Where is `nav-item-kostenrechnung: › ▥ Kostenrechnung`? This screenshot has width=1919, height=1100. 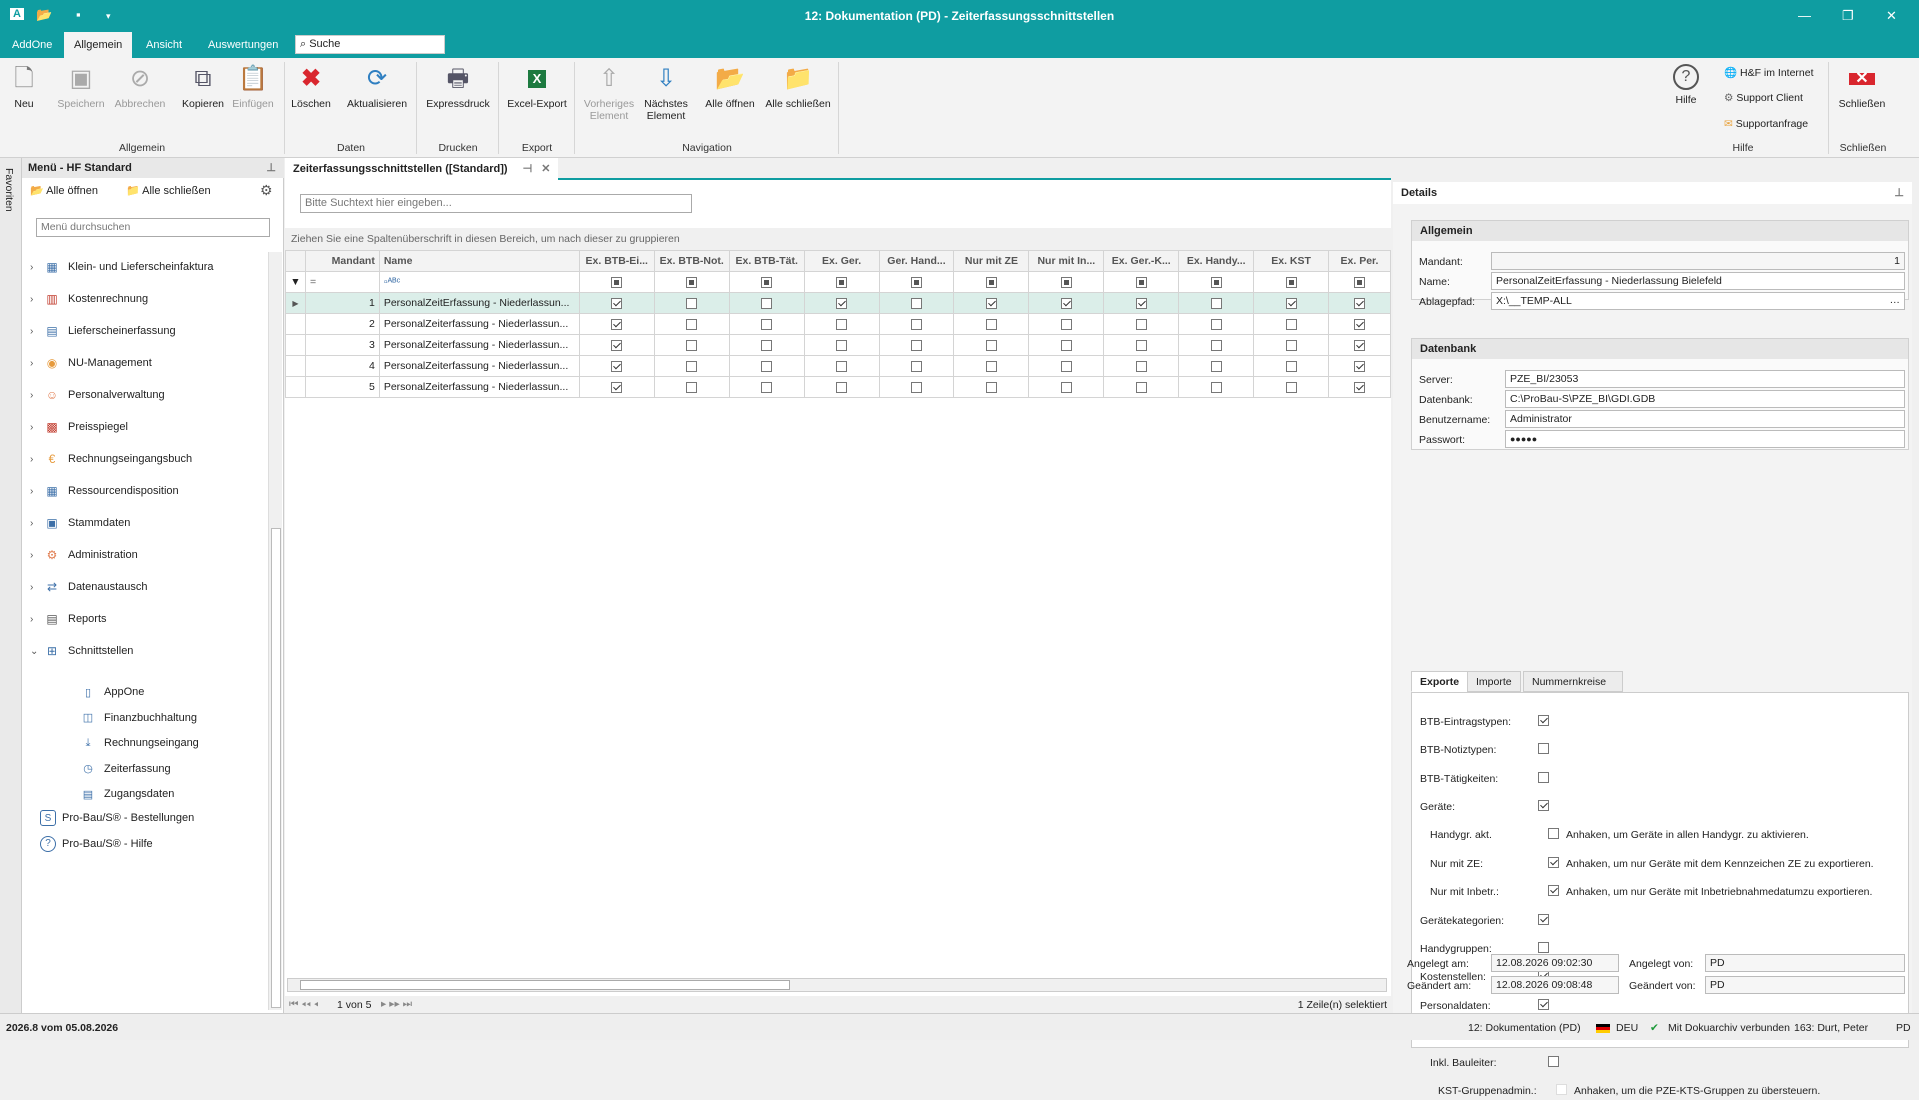 nav-item-kostenrechnung: › ▥ Kostenrechnung is located at coordinates (89, 299).